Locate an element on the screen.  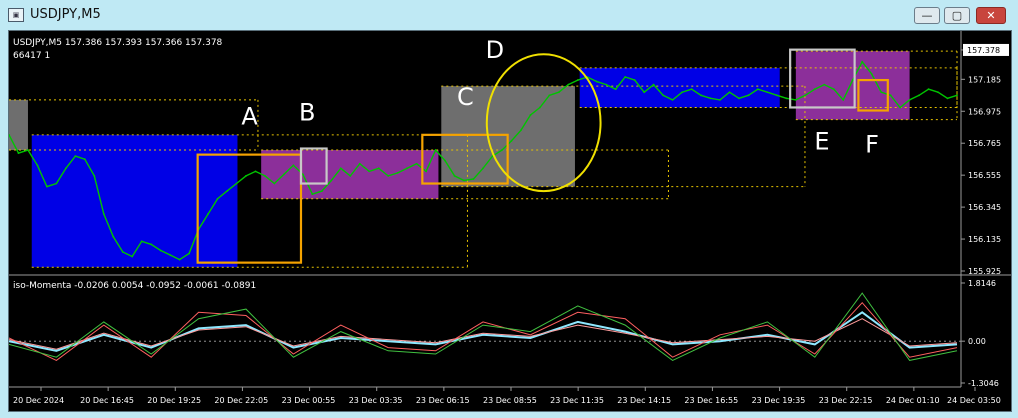
momentum-tick-label: 1.8146 is located at coordinates (982, 283).